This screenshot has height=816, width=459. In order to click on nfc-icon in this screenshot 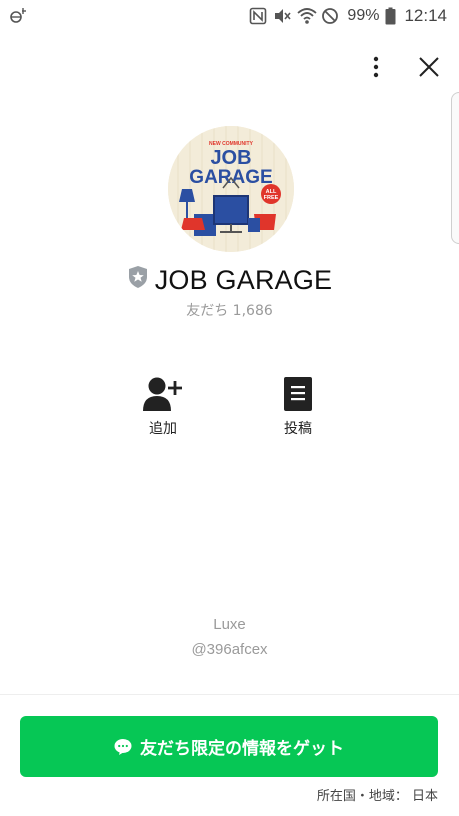, I will do `click(258, 16)`.